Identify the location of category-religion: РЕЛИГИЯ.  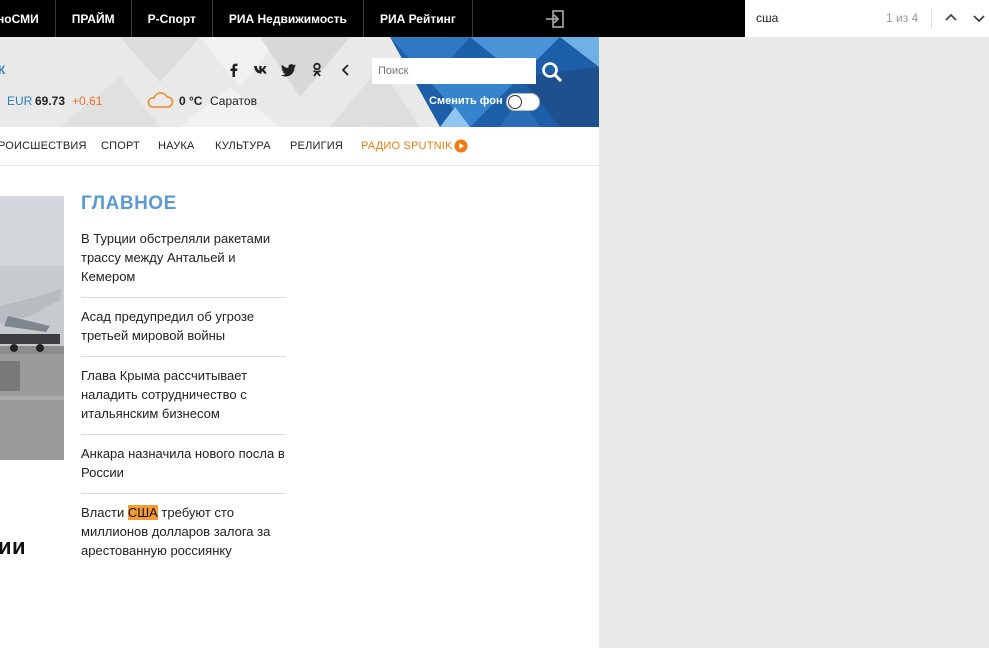
(316, 146).